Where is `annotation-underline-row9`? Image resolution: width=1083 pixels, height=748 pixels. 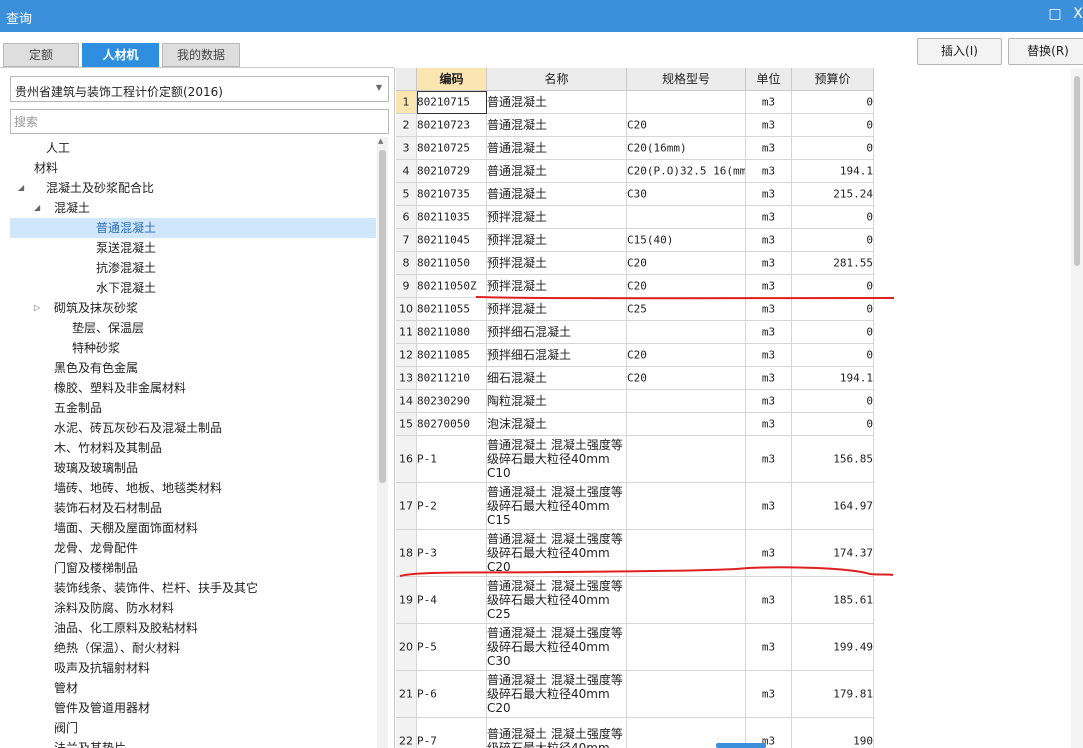
annotation-underline-row9 is located at coordinates (685, 298).